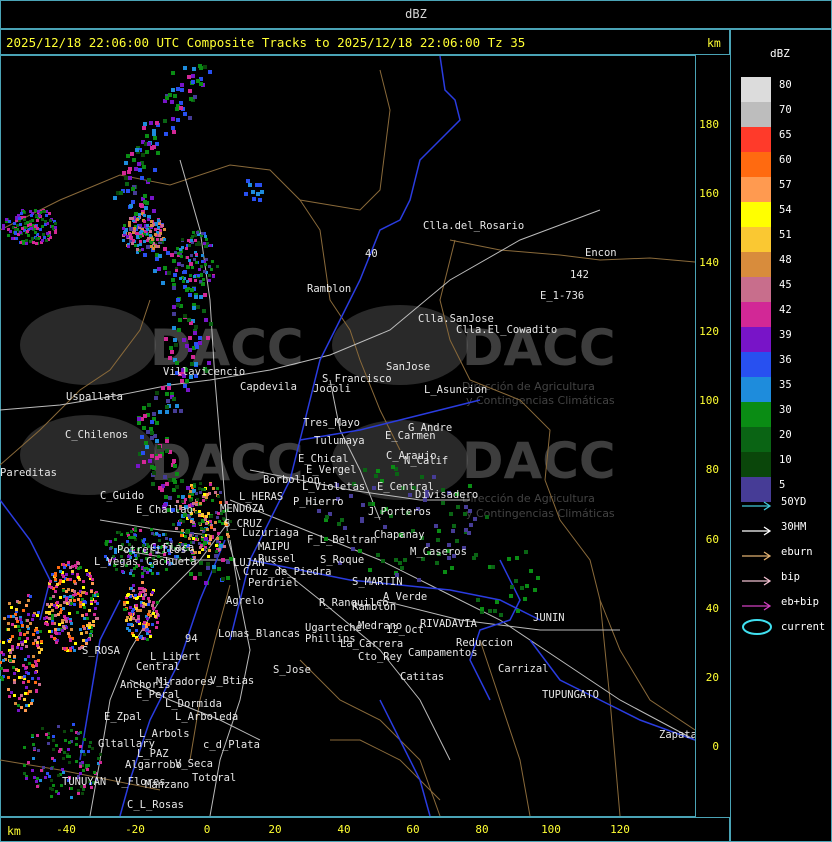 This screenshot has height=842, width=832. What do you see at coordinates (756, 264) in the screenshot?
I see `legend-swatch` at bounding box center [756, 264].